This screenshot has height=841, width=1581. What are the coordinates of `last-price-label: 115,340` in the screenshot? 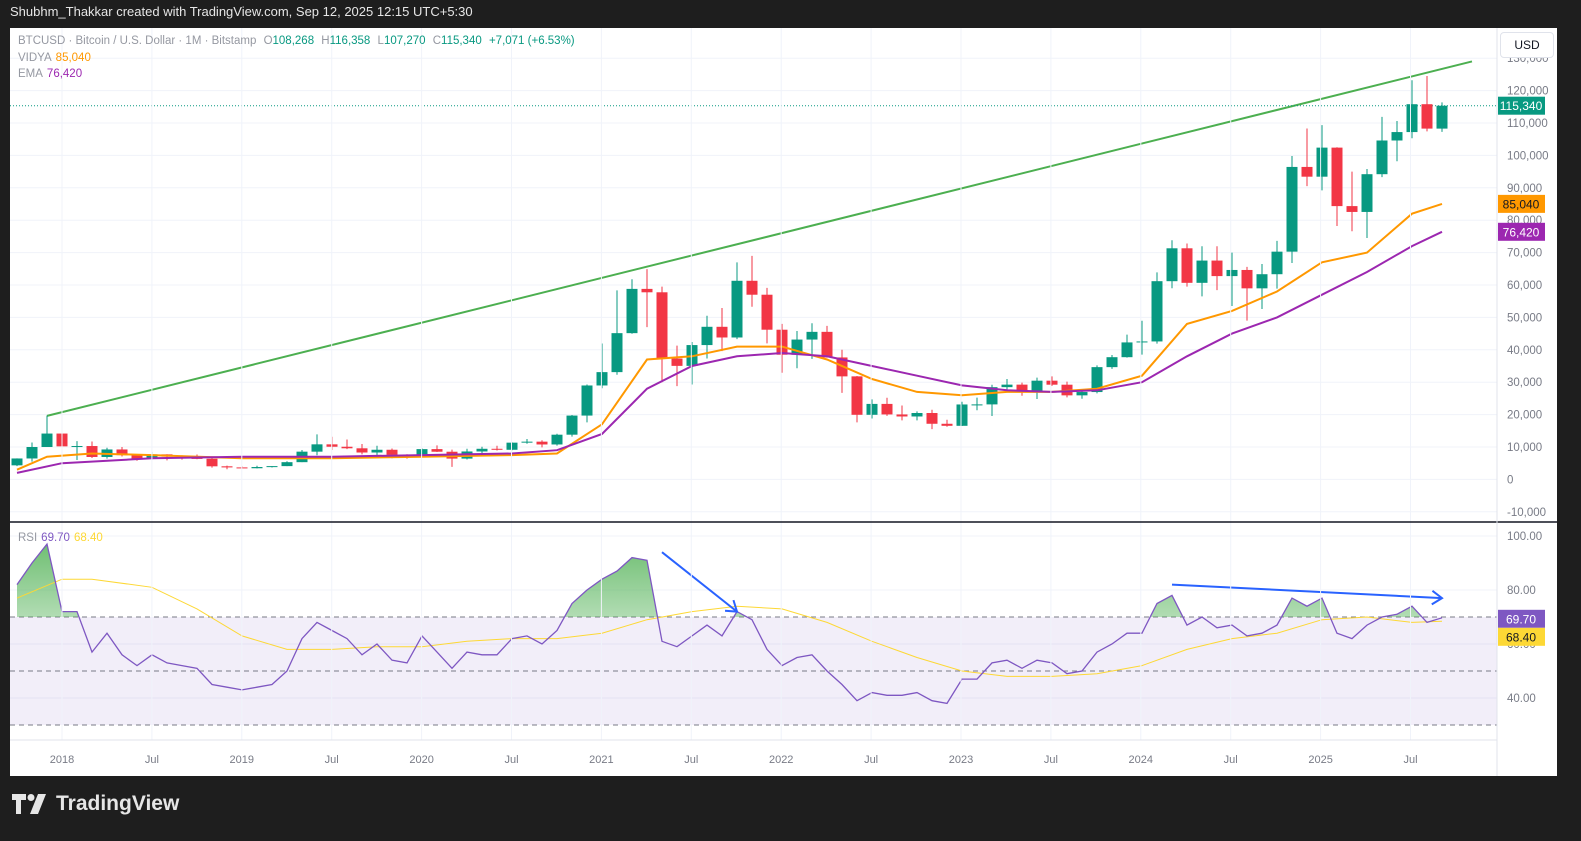 It's located at (1521, 106).